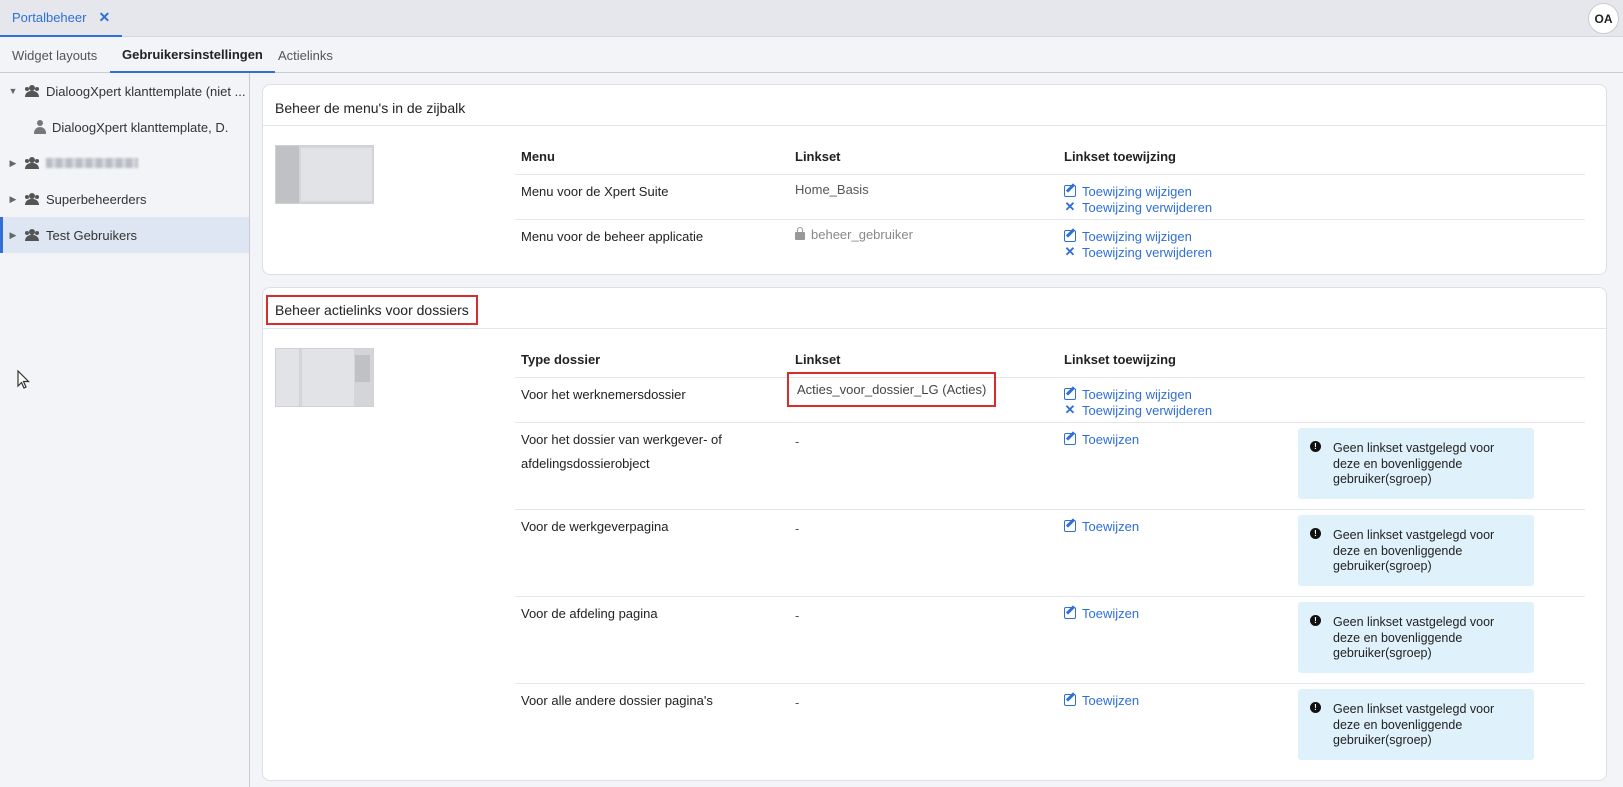  I want to click on tree-item-label: DialoogXpert klanttemplate, D., so click(140, 127).